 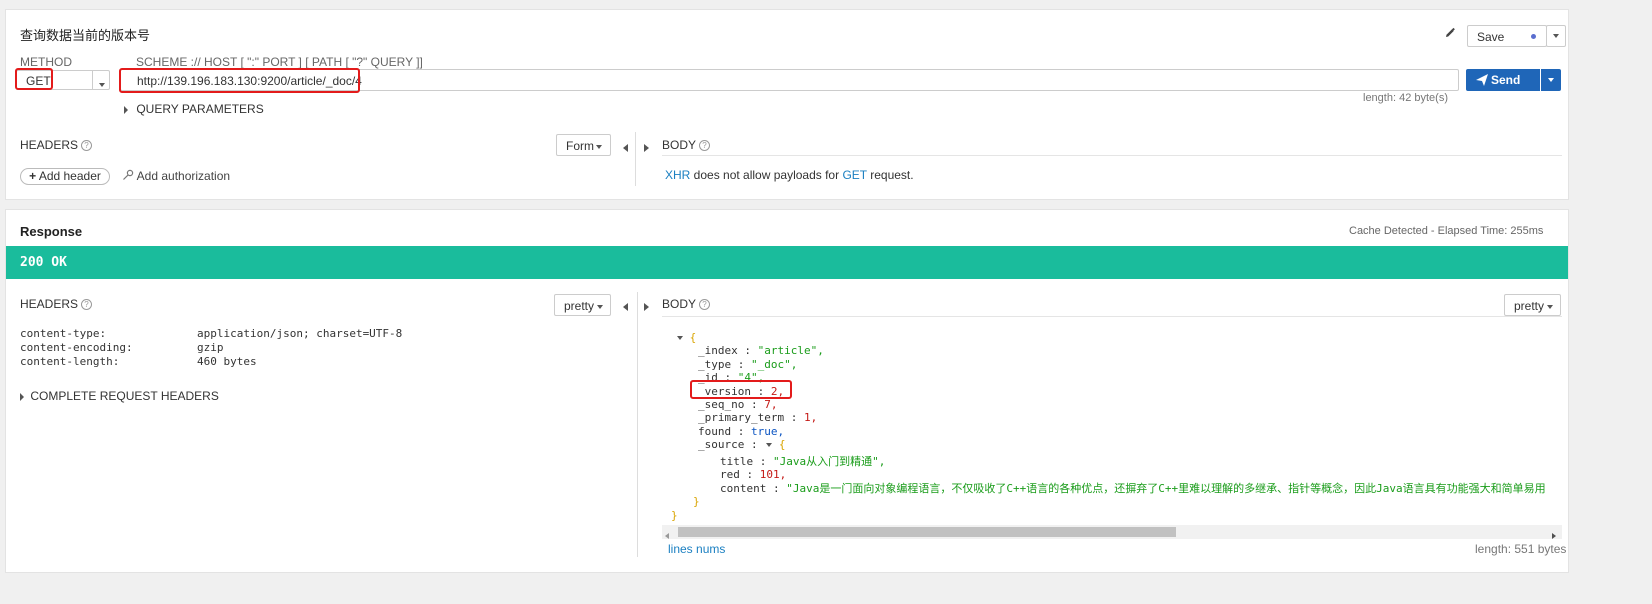 I want to click on edit-pencil-icon, so click(x=1450, y=34).